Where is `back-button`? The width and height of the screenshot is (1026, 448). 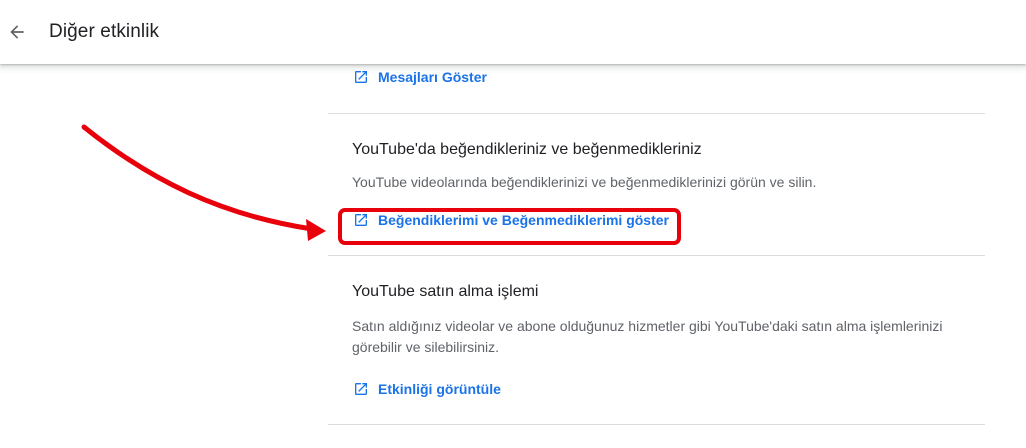 back-button is located at coordinates (17, 32).